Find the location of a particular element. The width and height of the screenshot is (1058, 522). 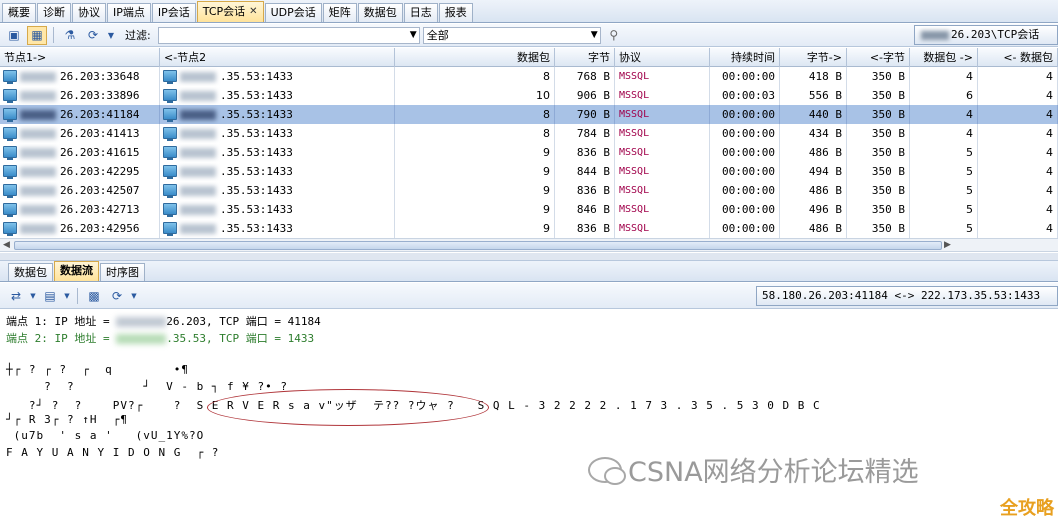

close-icon: ✕ is located at coordinates (253, 12).